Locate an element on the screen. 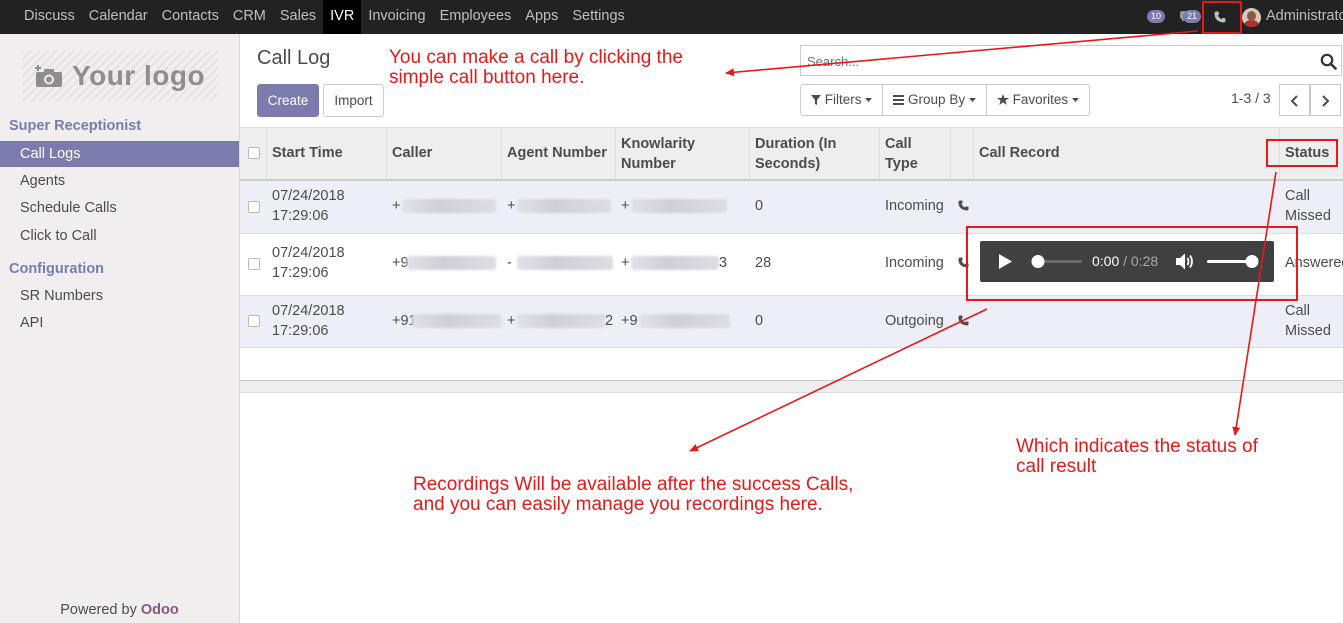  header-start-time: Start Time is located at coordinates (326, 154).